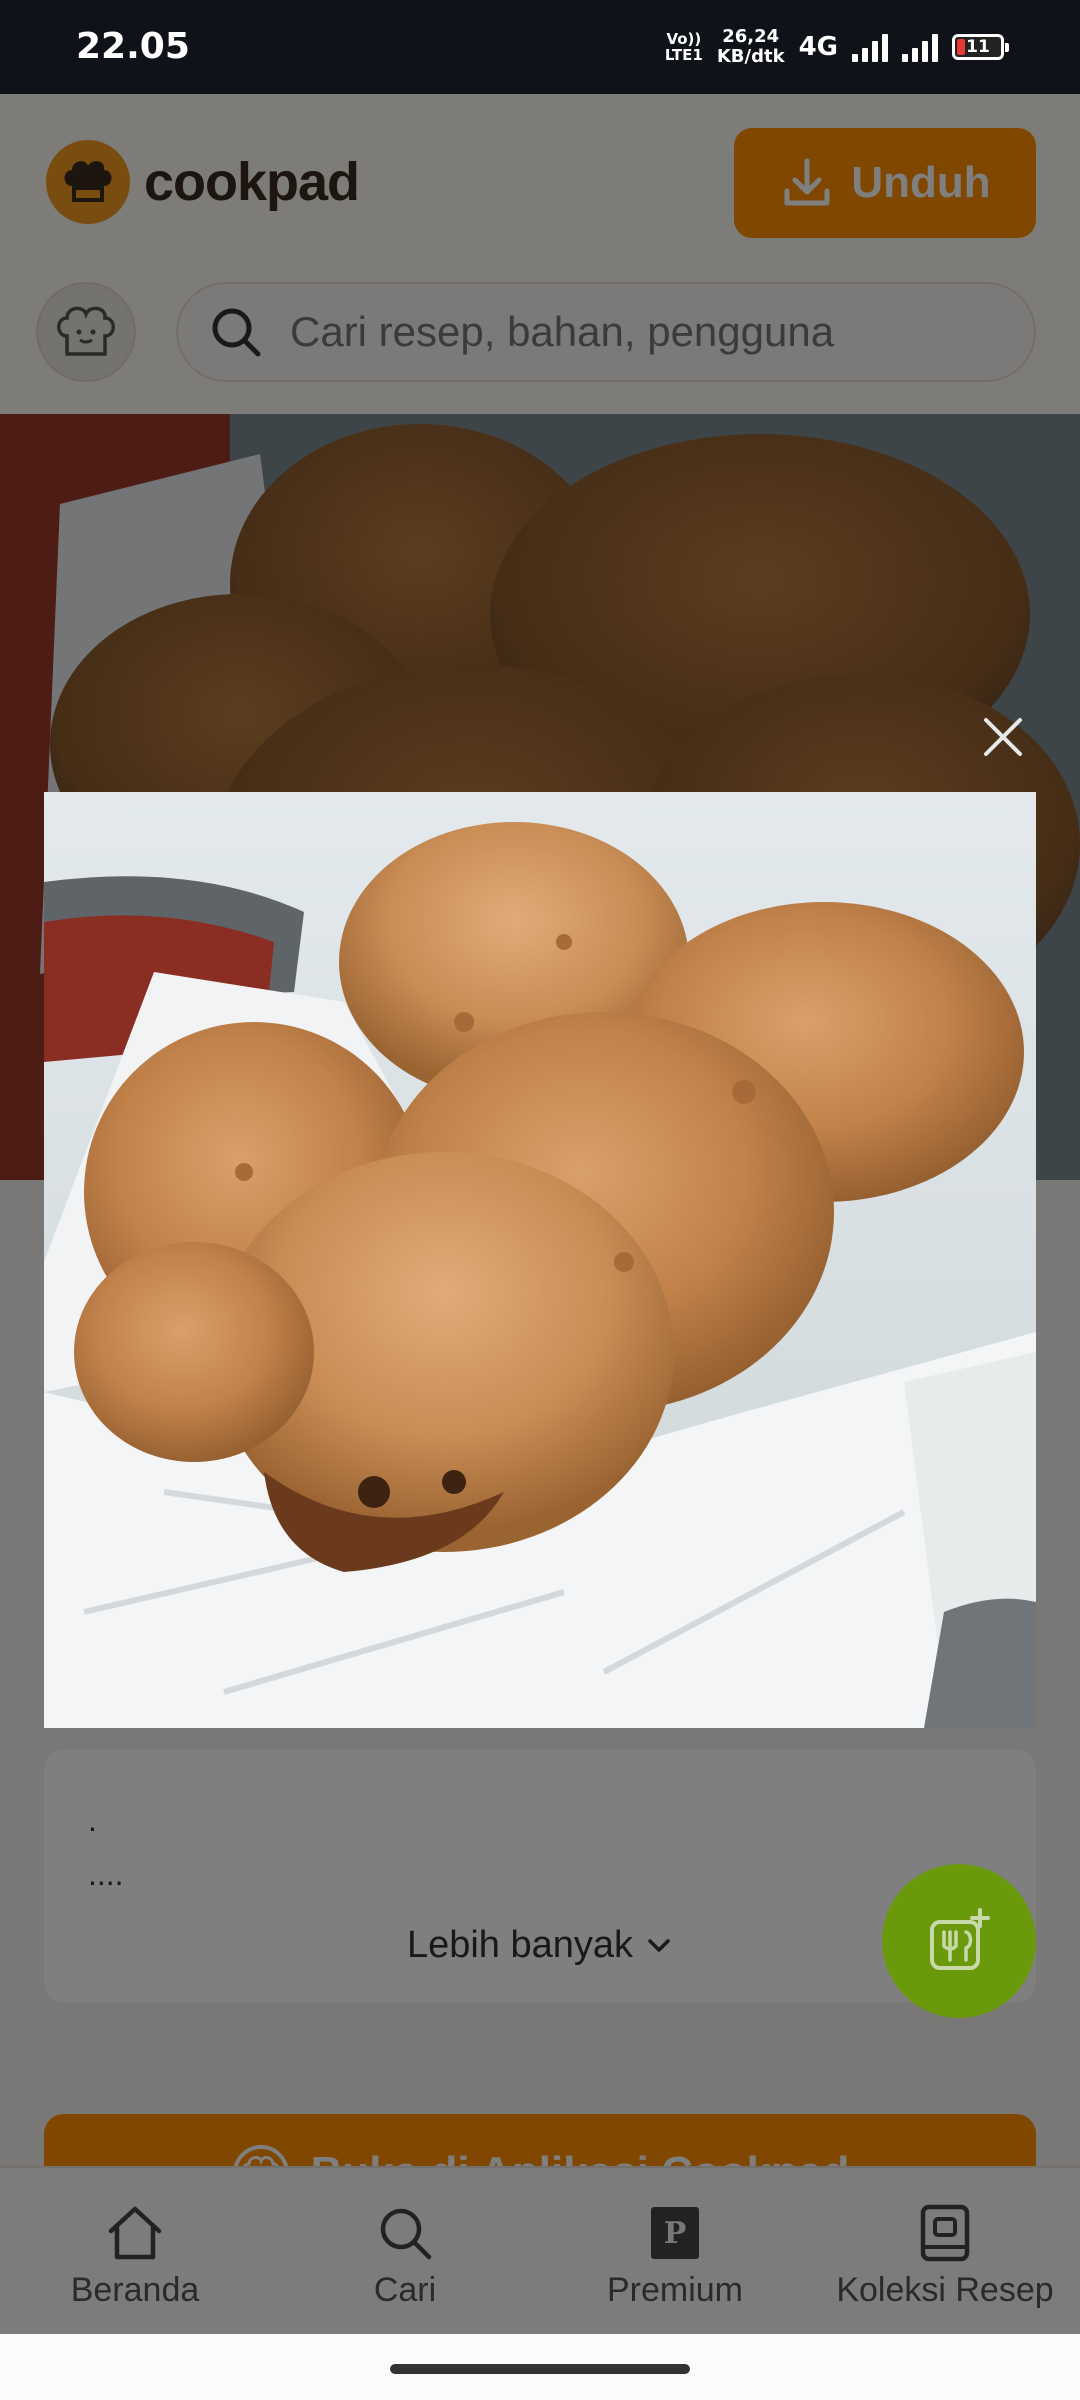  What do you see at coordinates (818, 47) in the screenshot?
I see `network-type: 4G` at bounding box center [818, 47].